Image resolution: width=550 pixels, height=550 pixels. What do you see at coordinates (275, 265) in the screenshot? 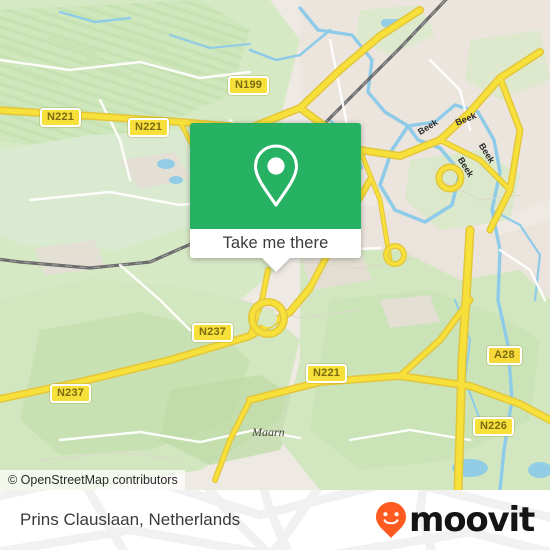
I see `callout-pointer-tail` at bounding box center [275, 265].